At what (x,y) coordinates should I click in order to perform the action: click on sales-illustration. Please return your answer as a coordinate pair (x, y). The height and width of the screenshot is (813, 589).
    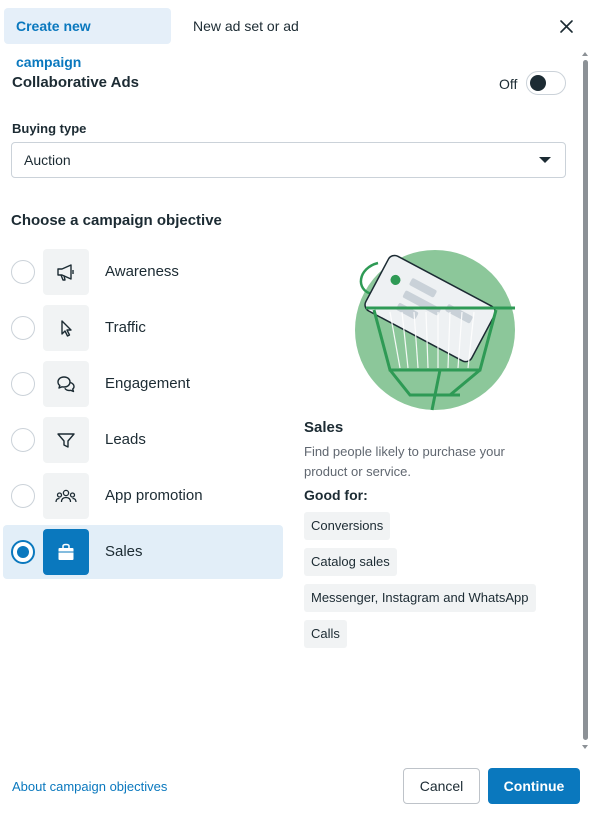
    Looking at the image, I should click on (435, 332).